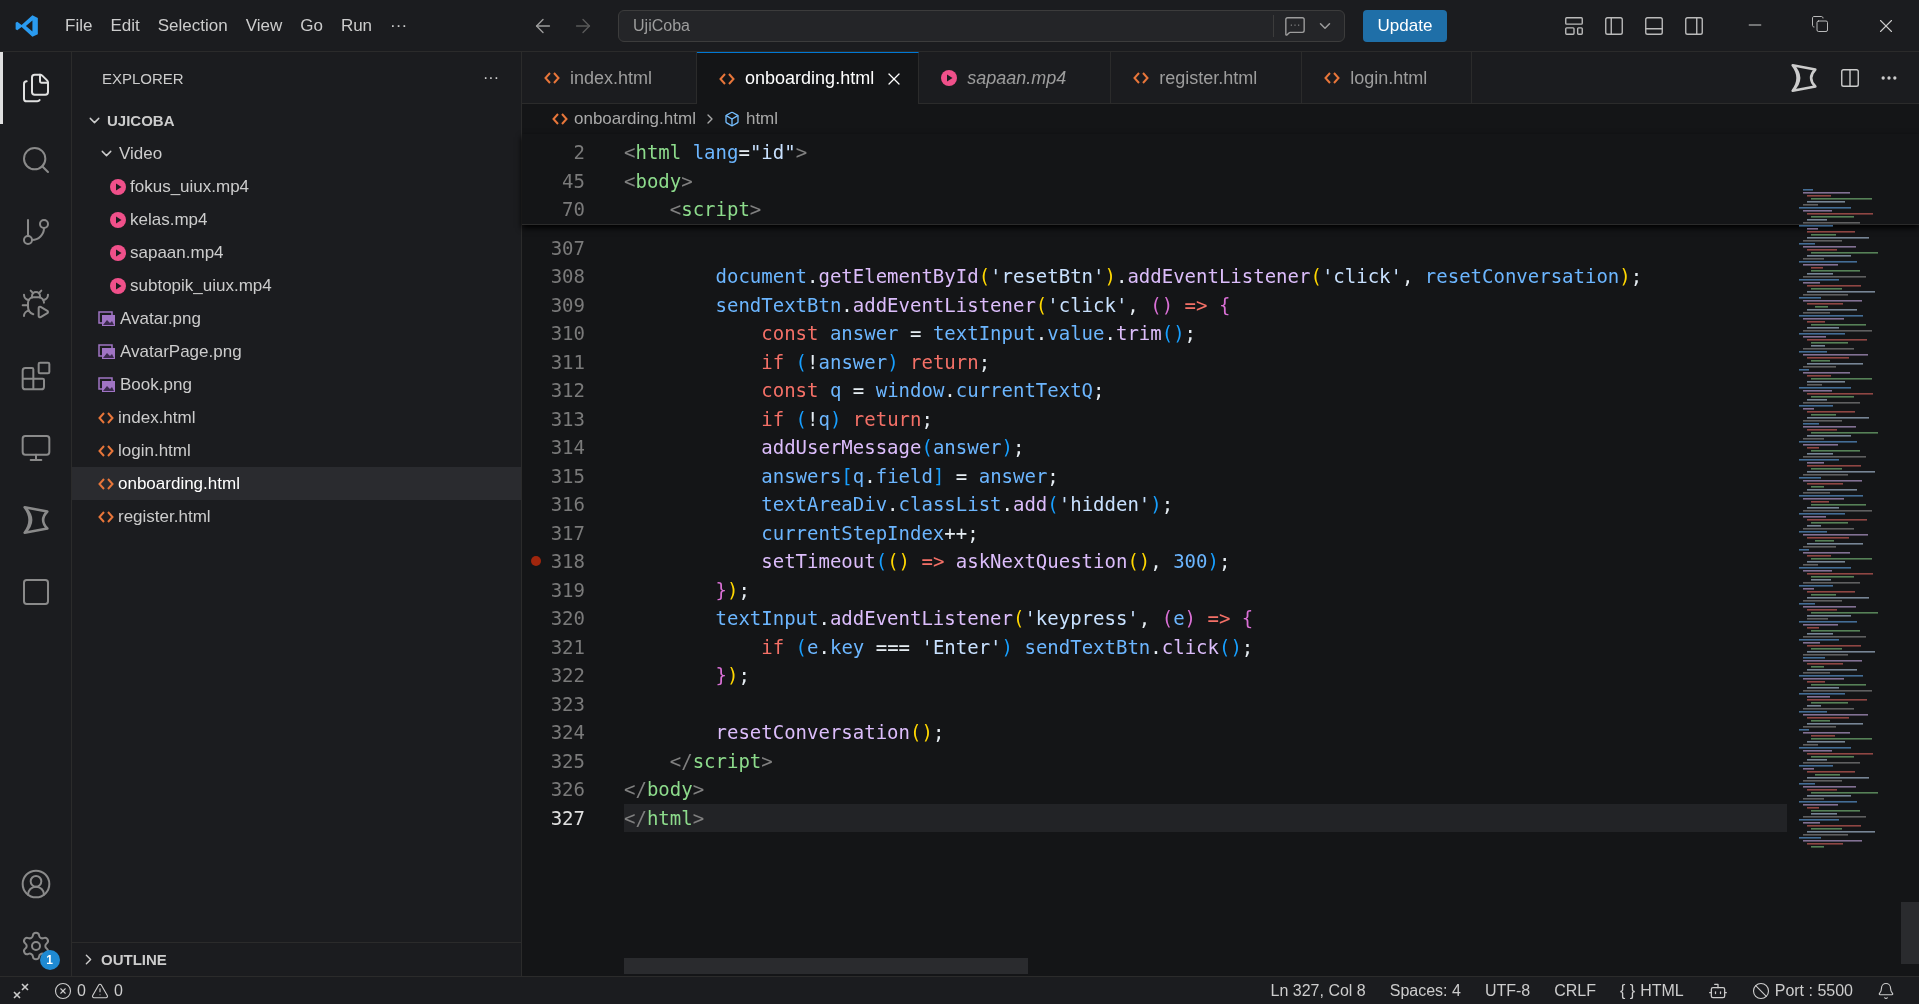  What do you see at coordinates (567, 618) in the screenshot?
I see `line-number: 320` at bounding box center [567, 618].